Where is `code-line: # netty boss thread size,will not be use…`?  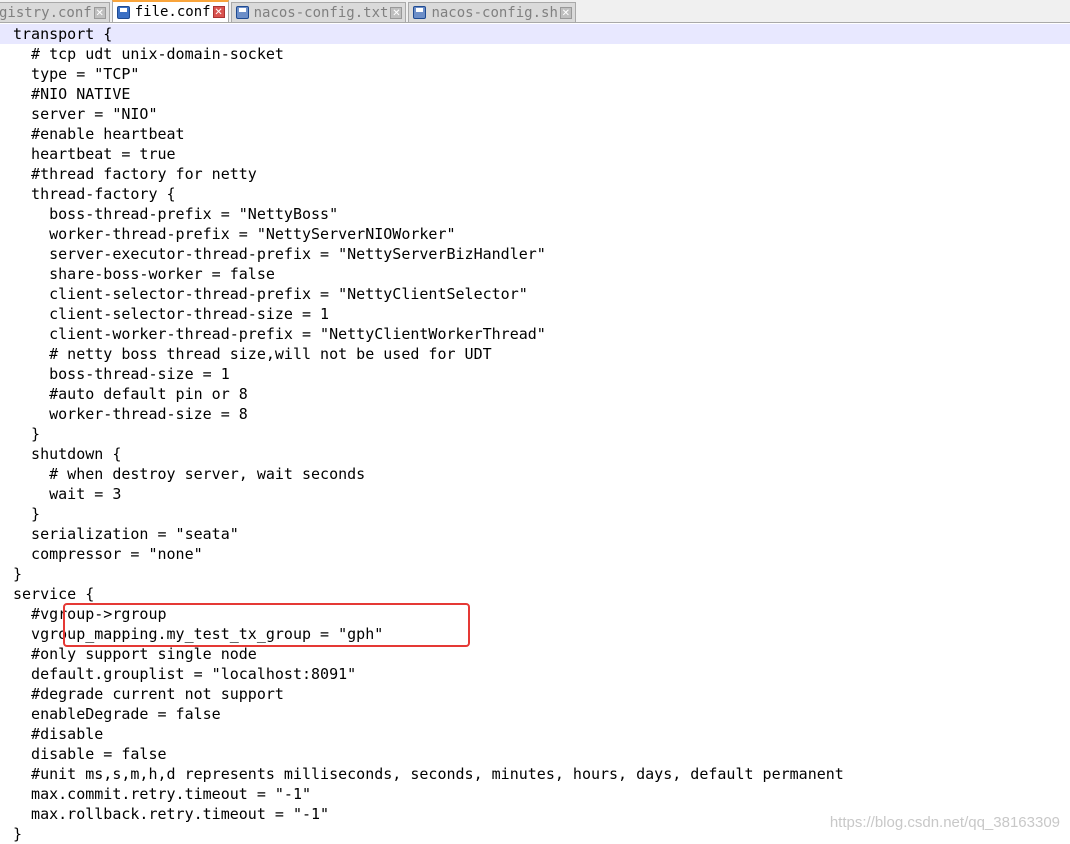
code-line: # netty boss thread size,will not be use… is located at coordinates (252, 354).